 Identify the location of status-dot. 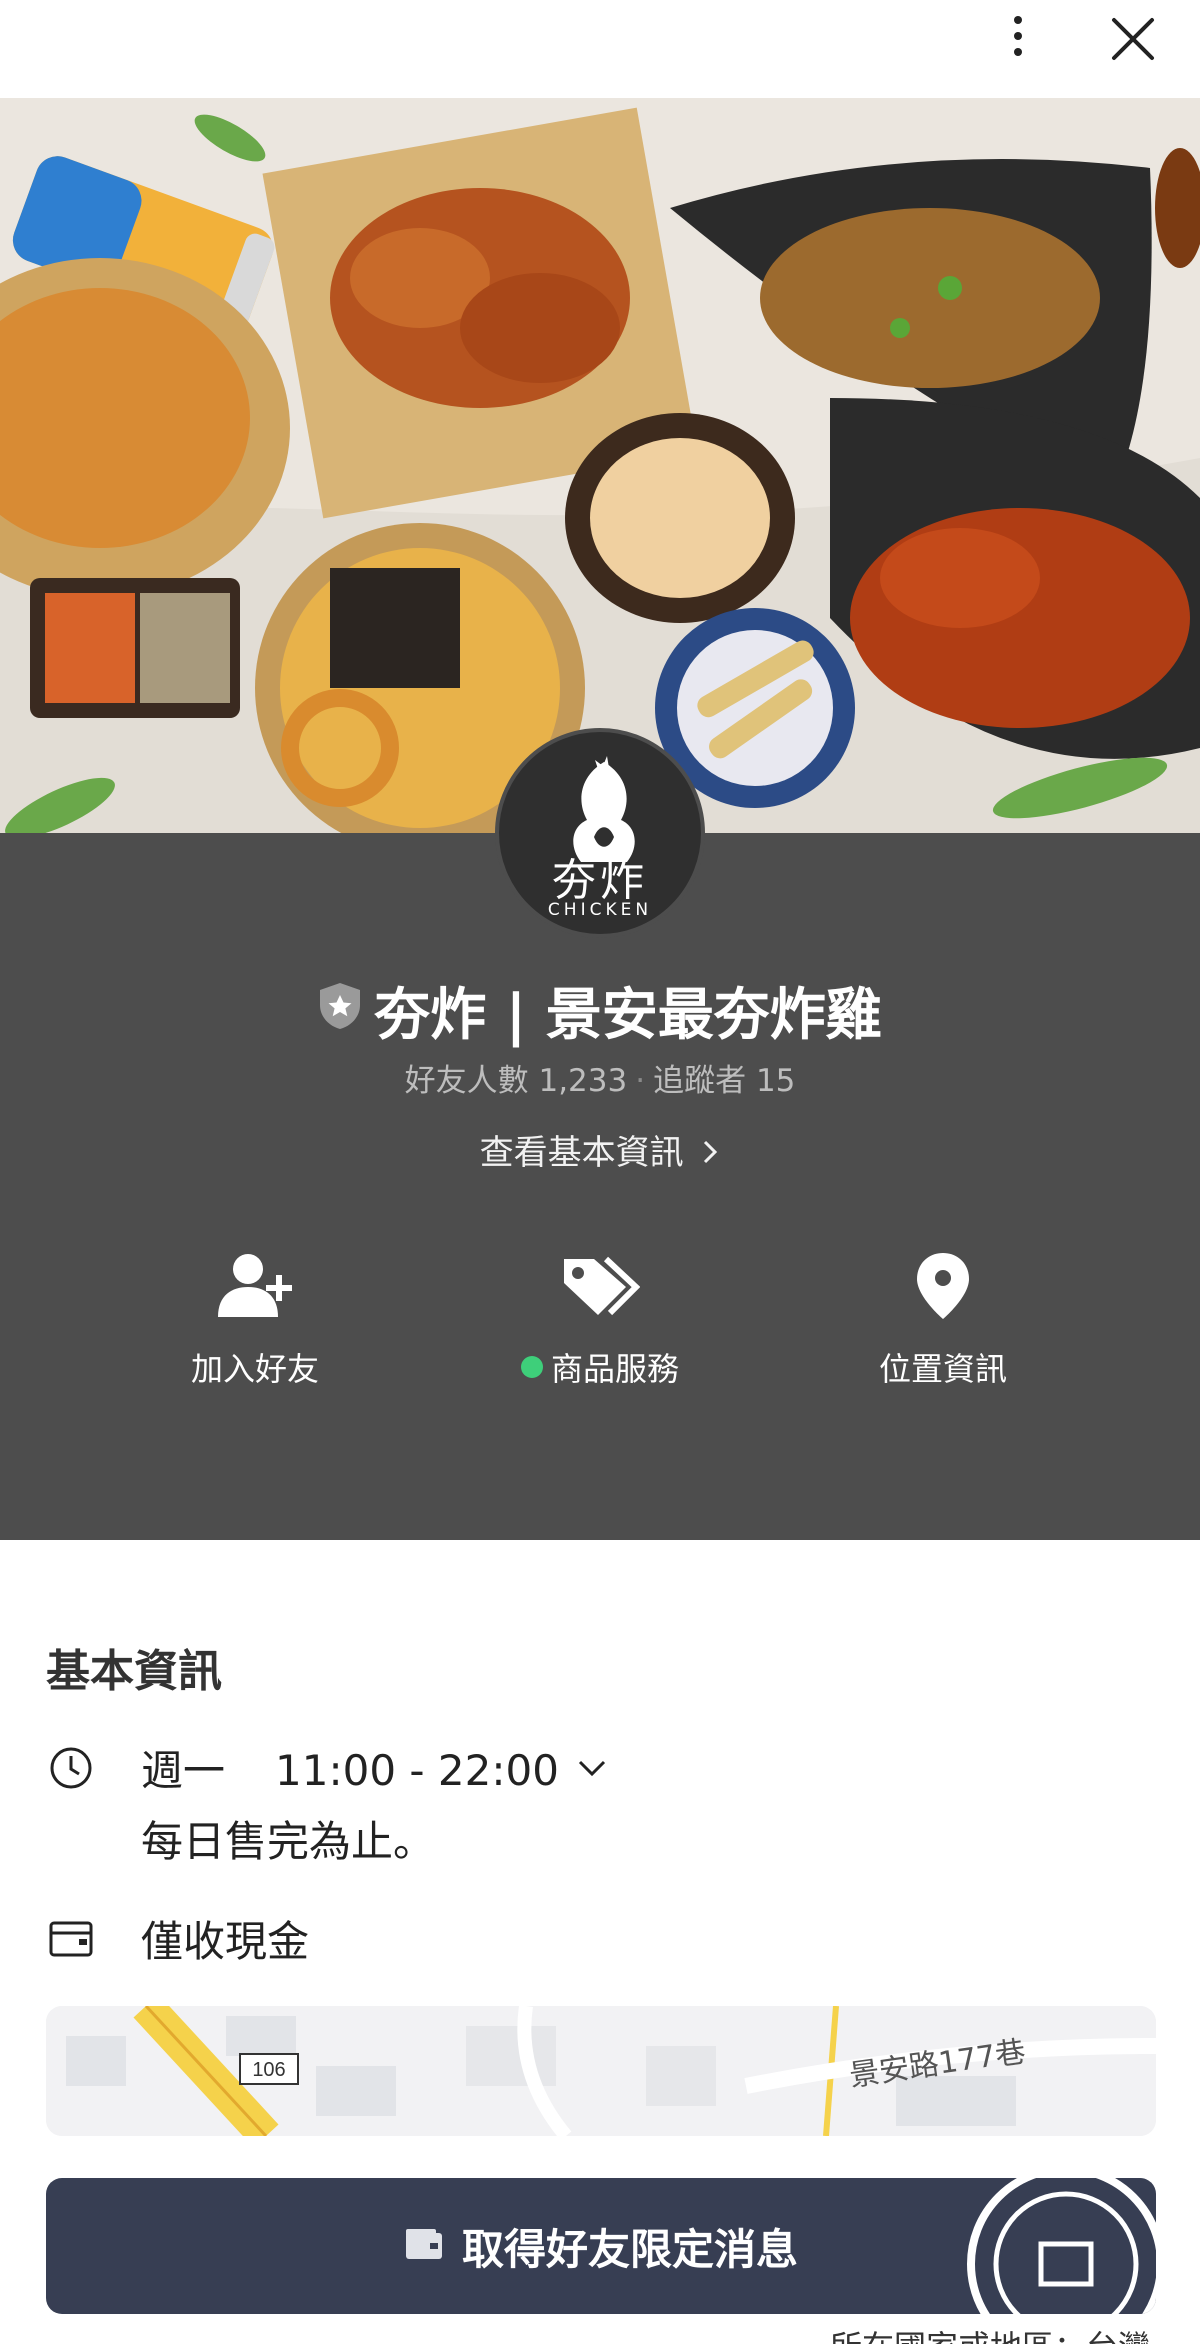
(531, 1367).